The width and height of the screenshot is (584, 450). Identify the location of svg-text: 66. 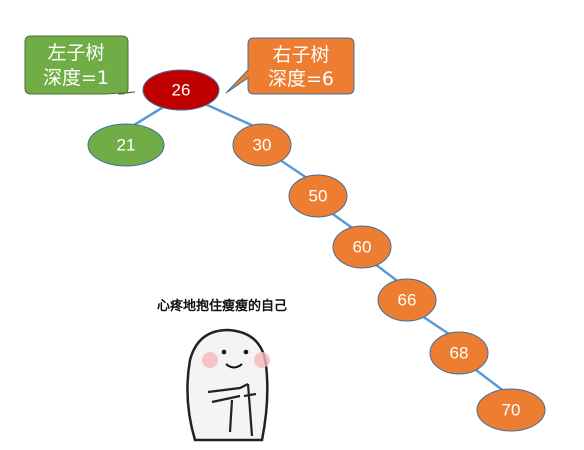
(407, 300).